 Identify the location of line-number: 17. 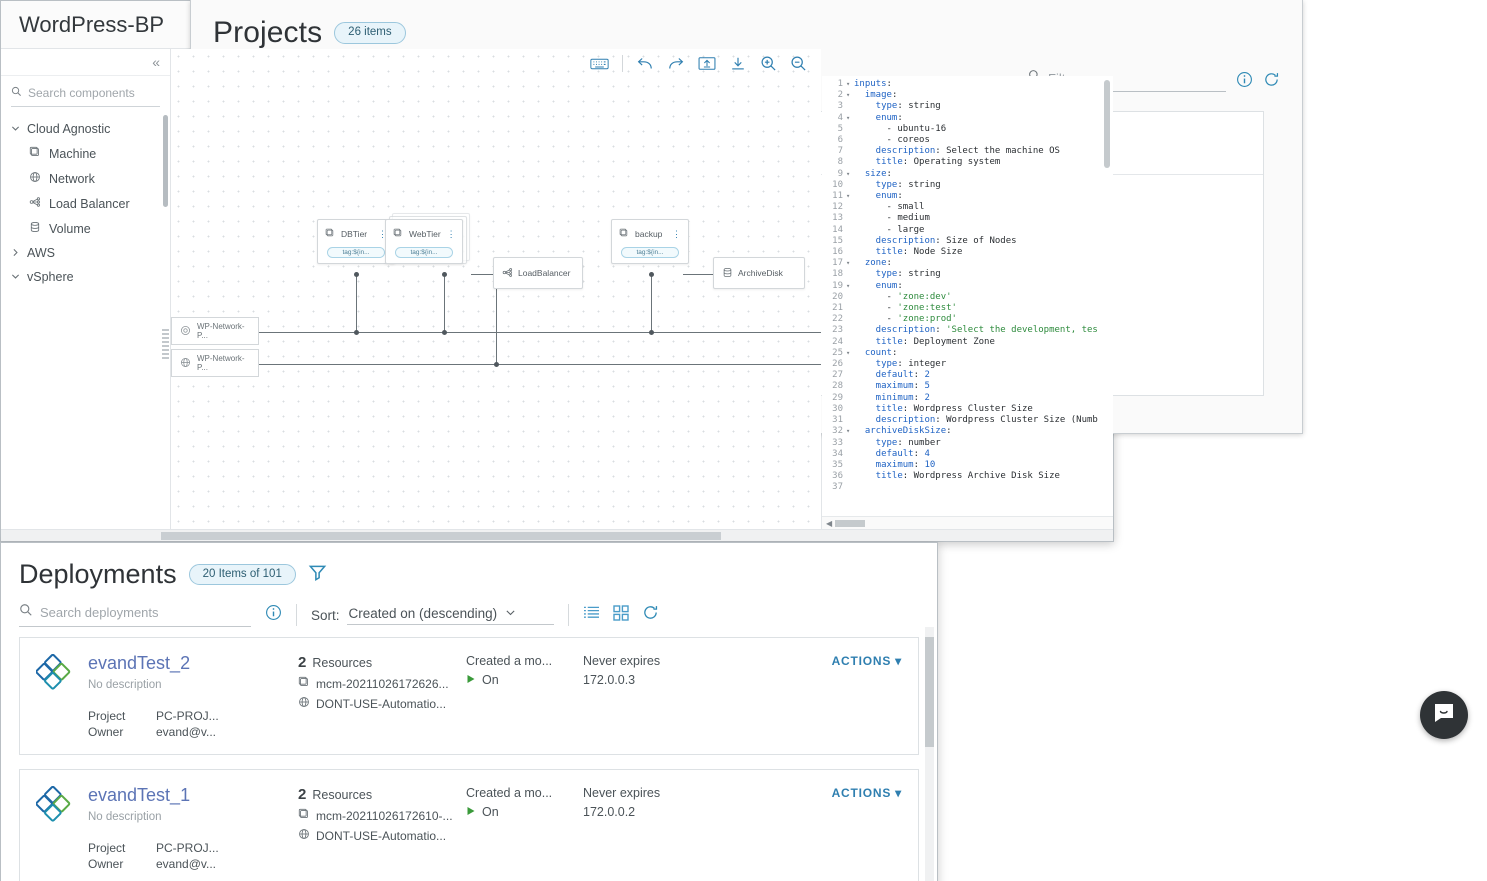
(837, 263).